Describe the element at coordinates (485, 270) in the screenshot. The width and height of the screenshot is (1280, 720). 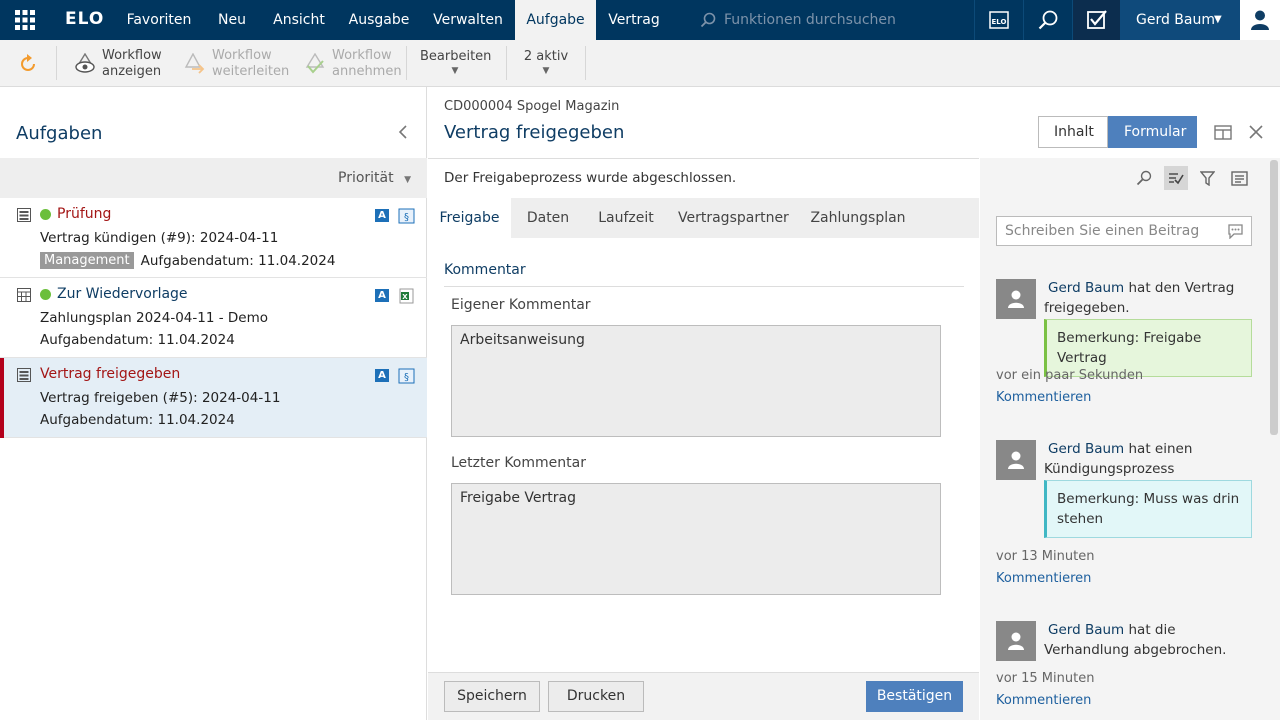
I see `section-title: Kommentar` at that location.